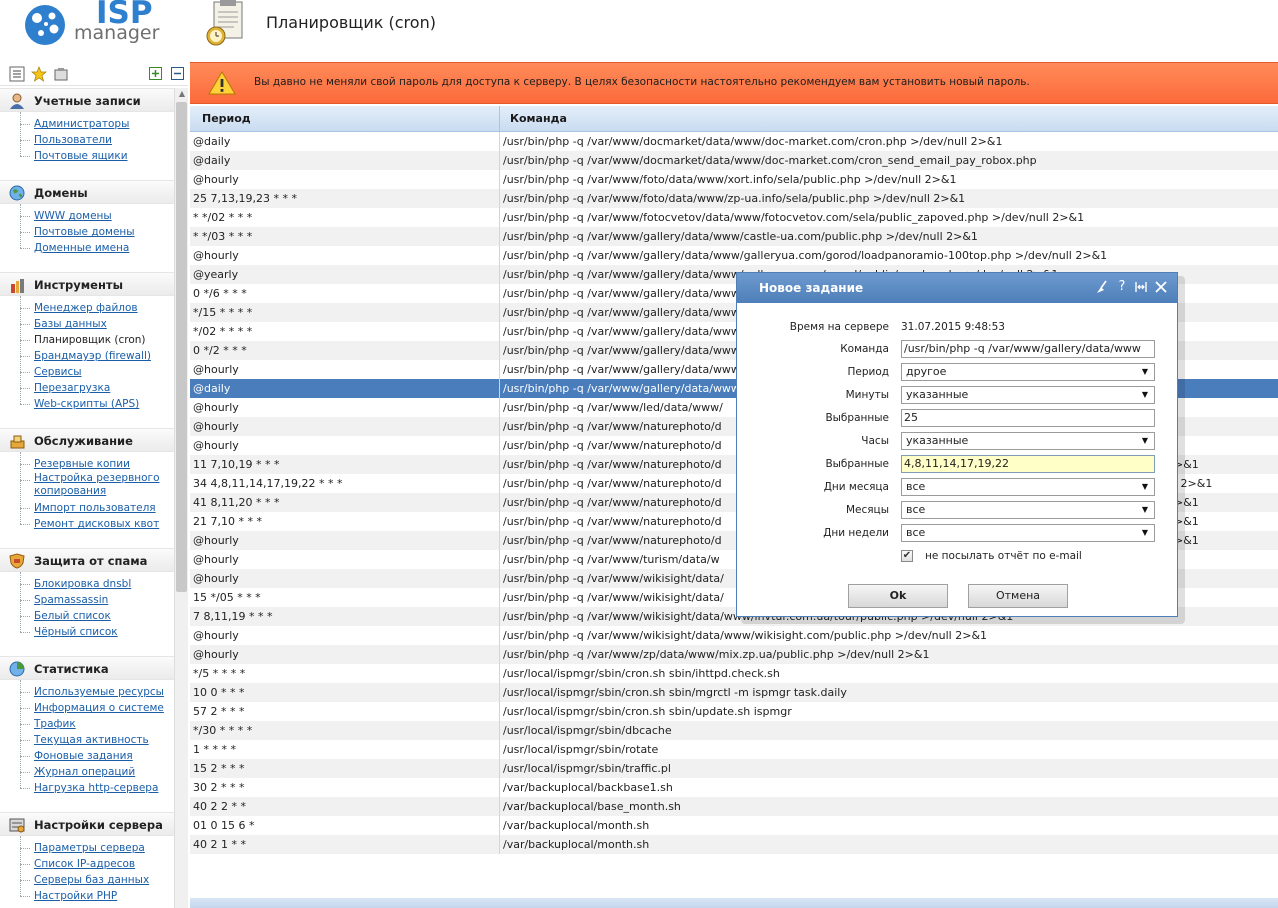 This screenshot has height=908, width=1278. I want to click on sidebar-item-services: Сервисы, so click(97, 372).